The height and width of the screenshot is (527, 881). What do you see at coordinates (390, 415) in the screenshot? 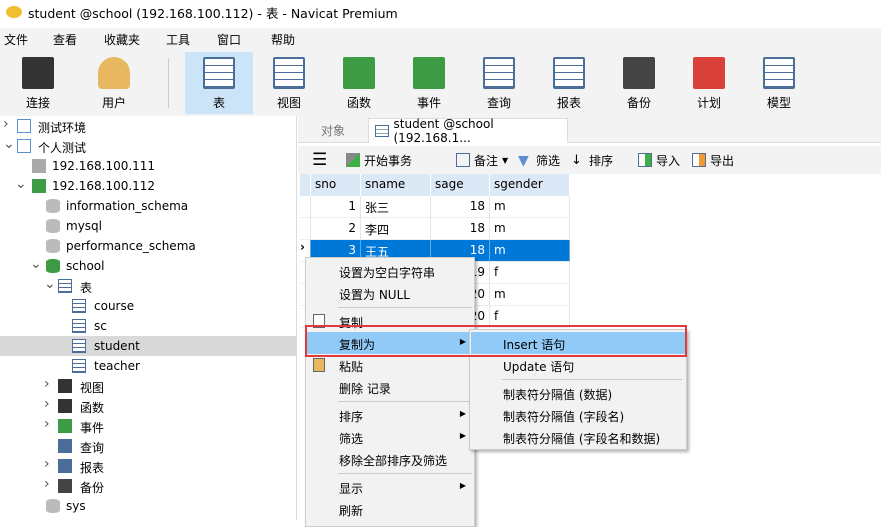
I see `context-menu-item: 排序 ▶` at bounding box center [390, 415].